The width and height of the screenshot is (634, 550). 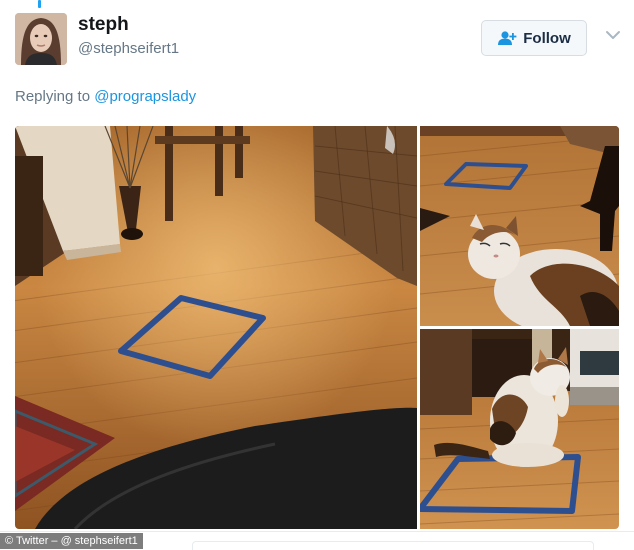 What do you see at coordinates (519, 429) in the screenshot?
I see `photo-cat-sitting-in-tape-square` at bounding box center [519, 429].